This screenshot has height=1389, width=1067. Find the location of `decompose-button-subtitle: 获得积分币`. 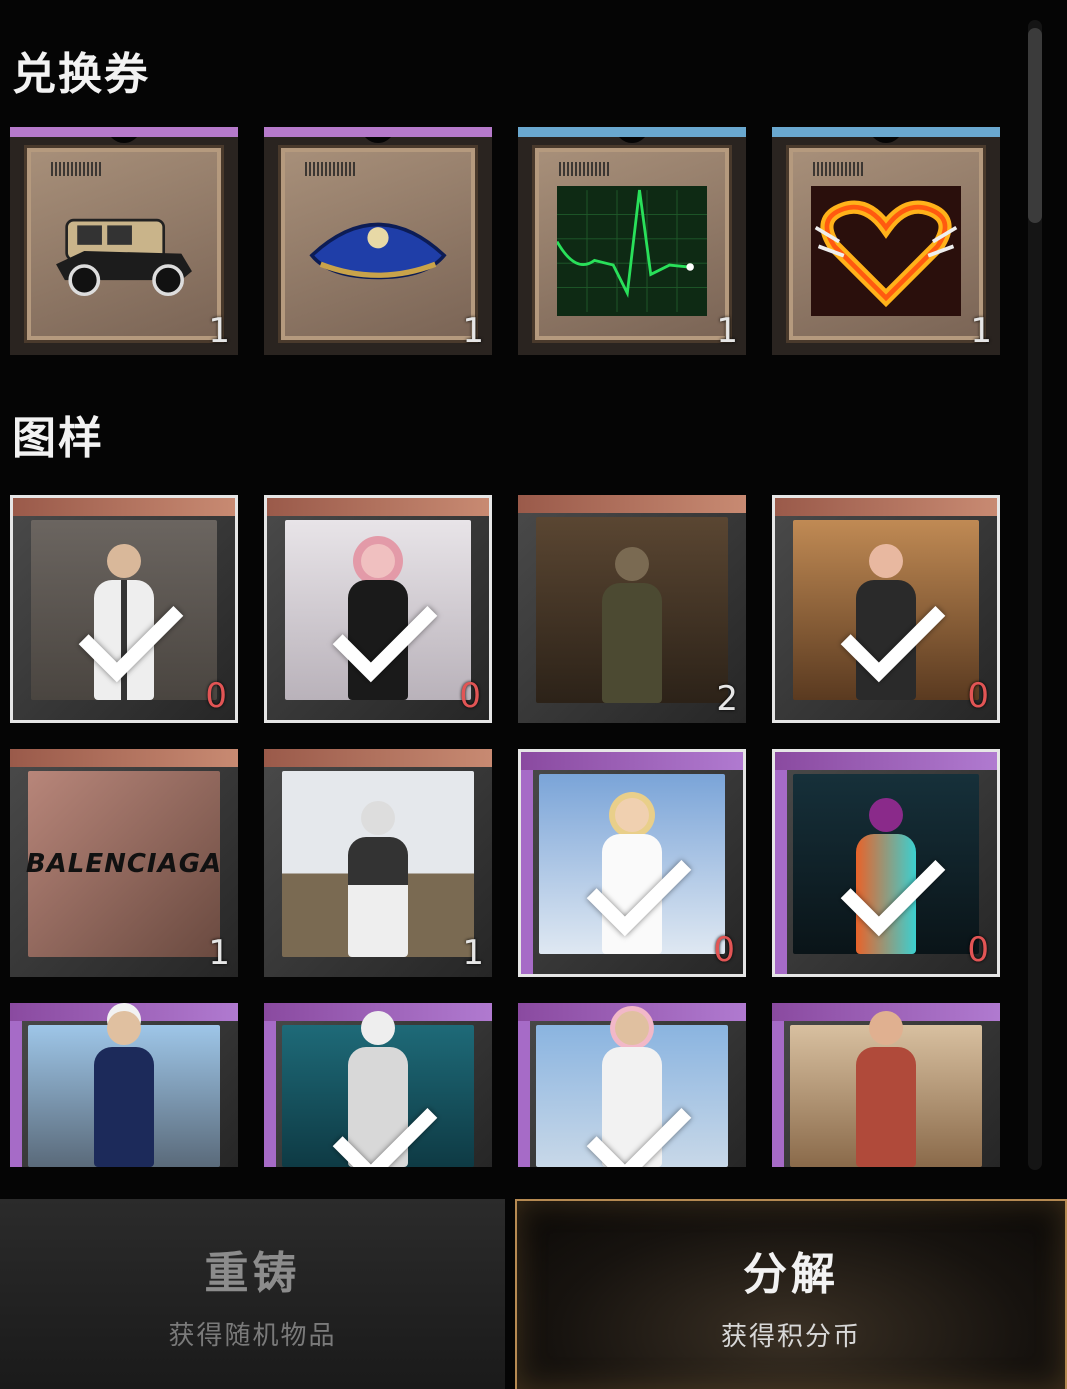

decompose-button-subtitle: 获得积分币 is located at coordinates (790, 1336).